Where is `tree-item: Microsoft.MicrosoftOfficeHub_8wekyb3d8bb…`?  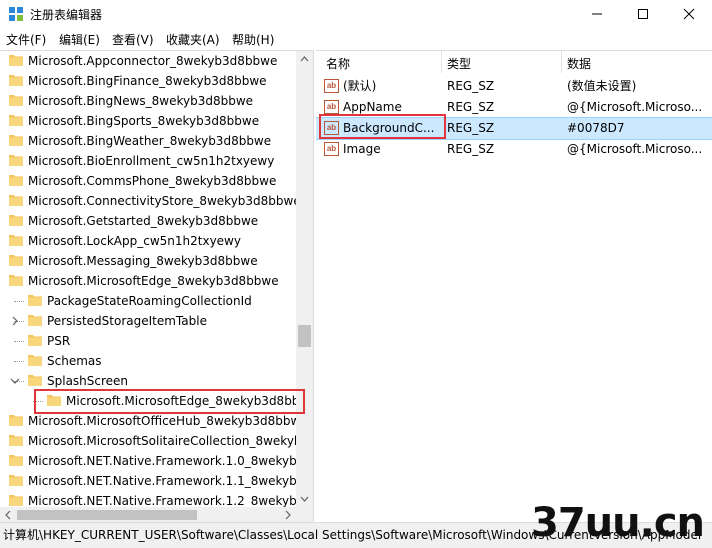
tree-item: Microsoft.MicrosoftOfficeHub_8wekyb3d8bb… is located at coordinates (148, 421).